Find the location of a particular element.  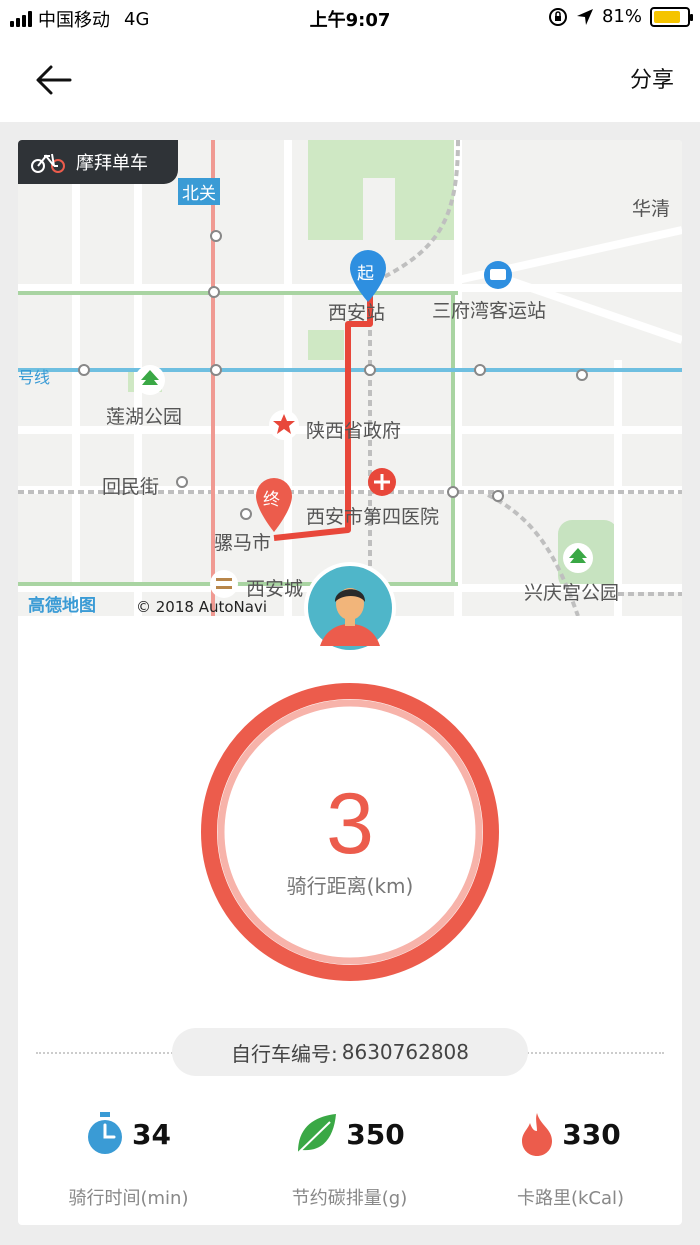

mobike-brand-badge: 摩拜单车 is located at coordinates (98, 162).